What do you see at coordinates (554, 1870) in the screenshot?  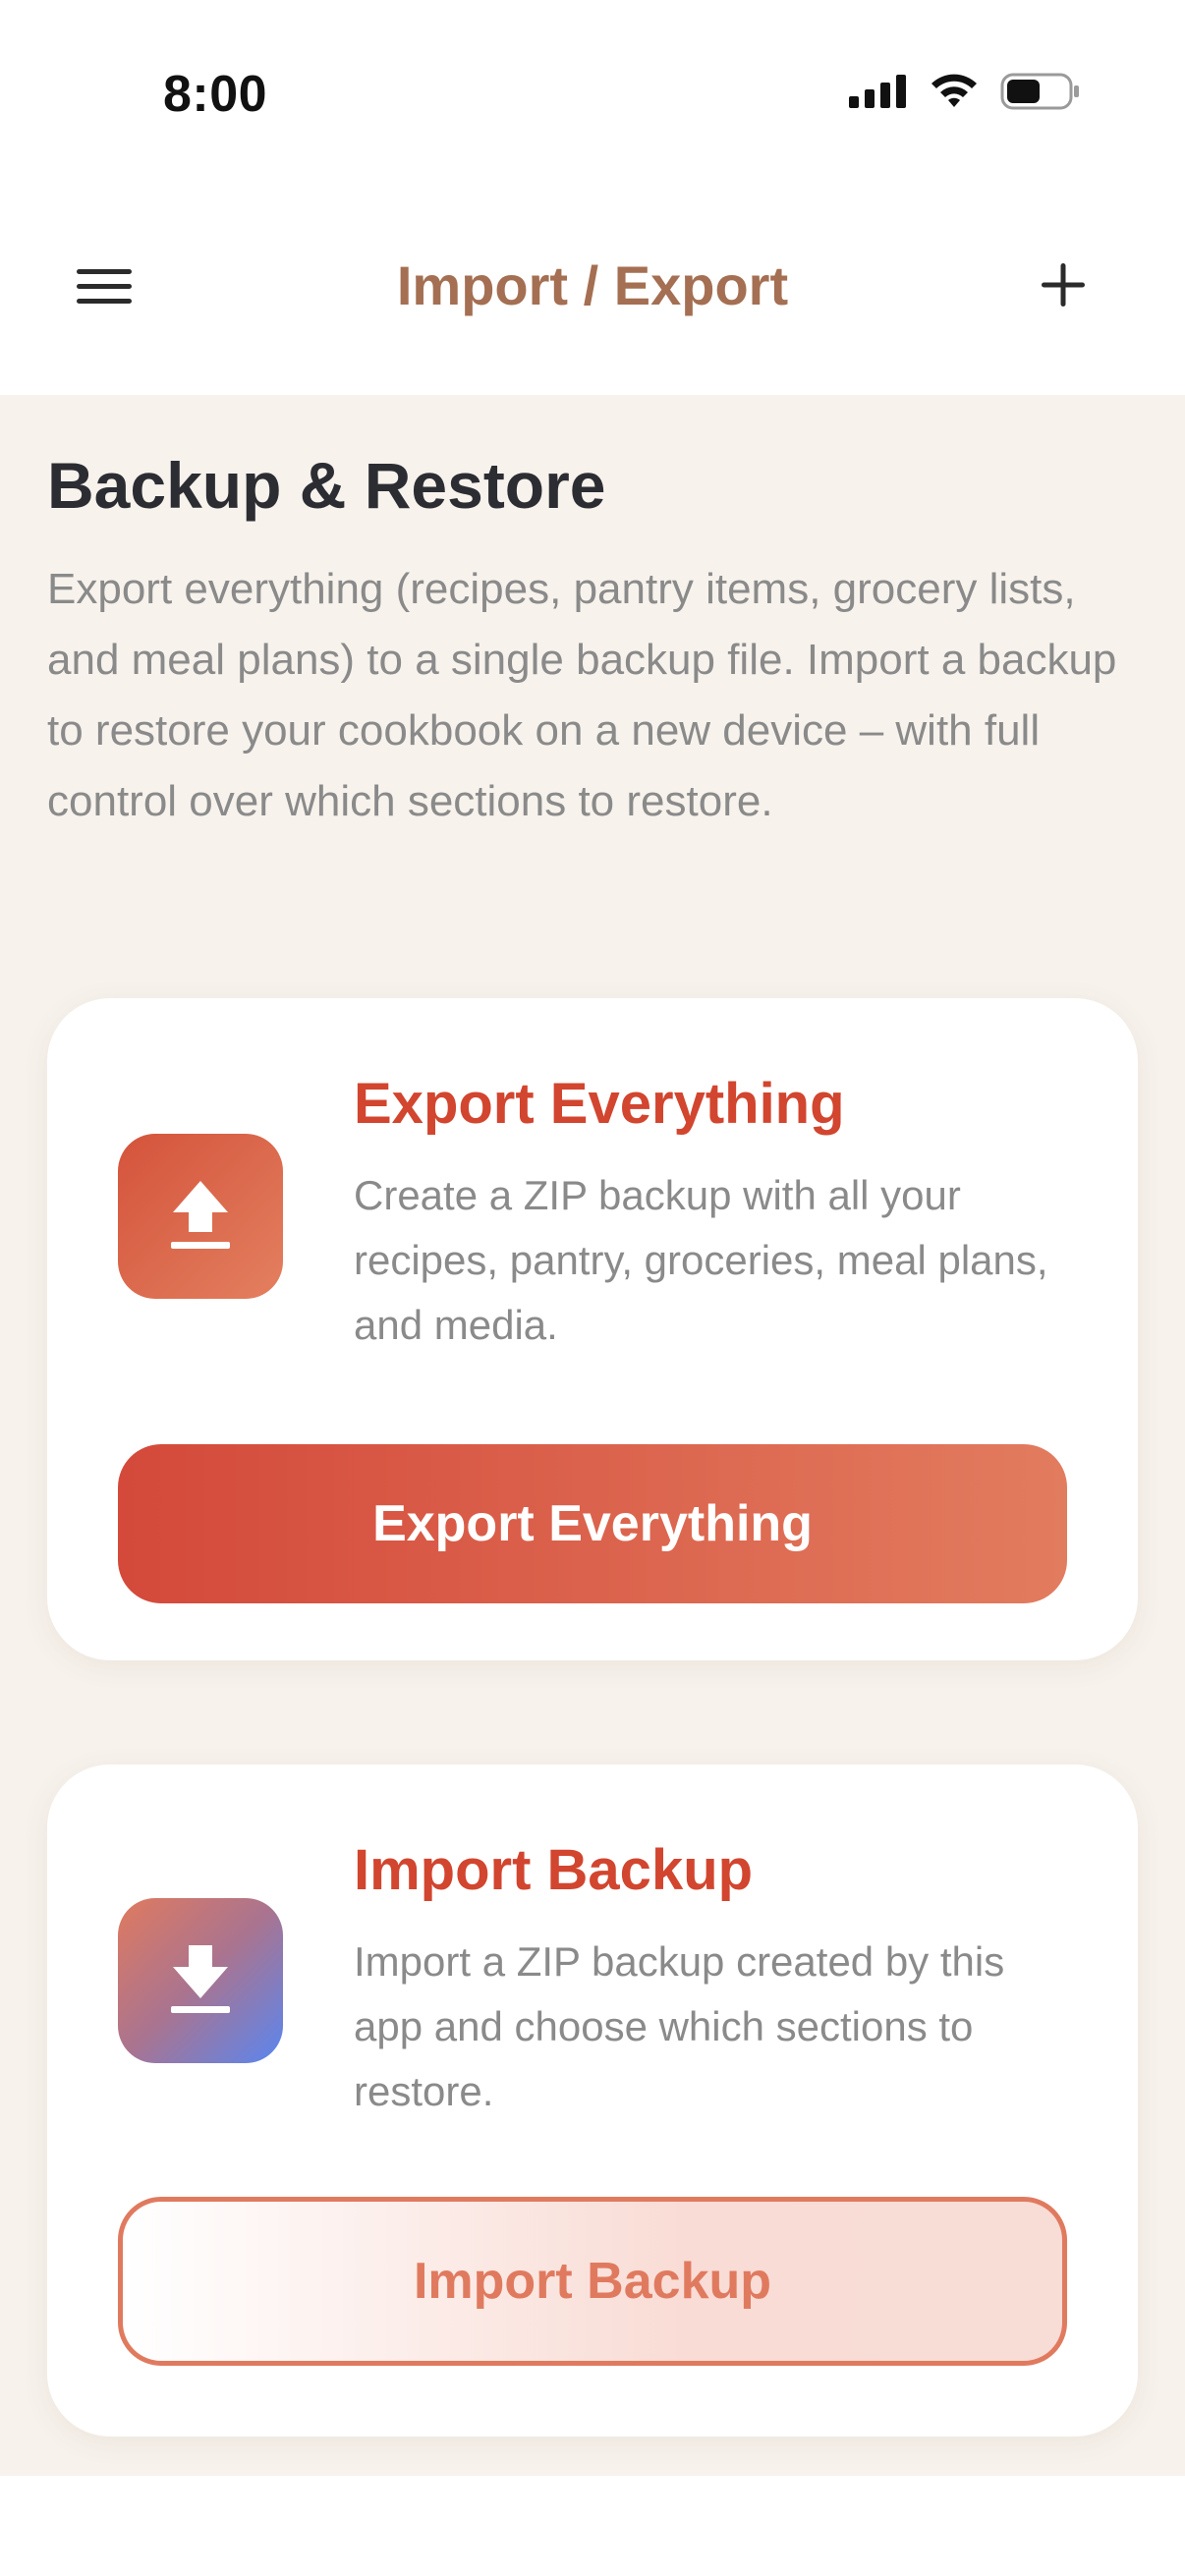 I see `import-card-title: Import Backup` at bounding box center [554, 1870].